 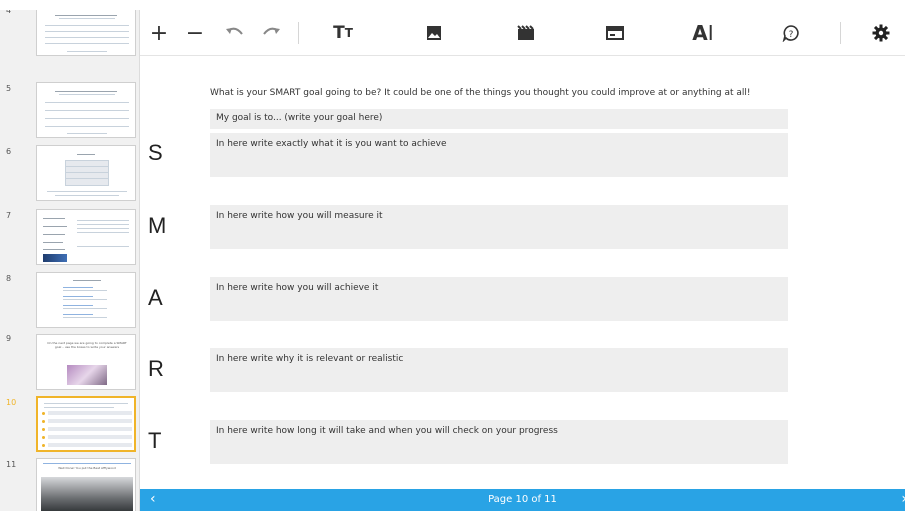 I want to click on editor-toolbar: + − TT AI ?, so click(x=522, y=33).